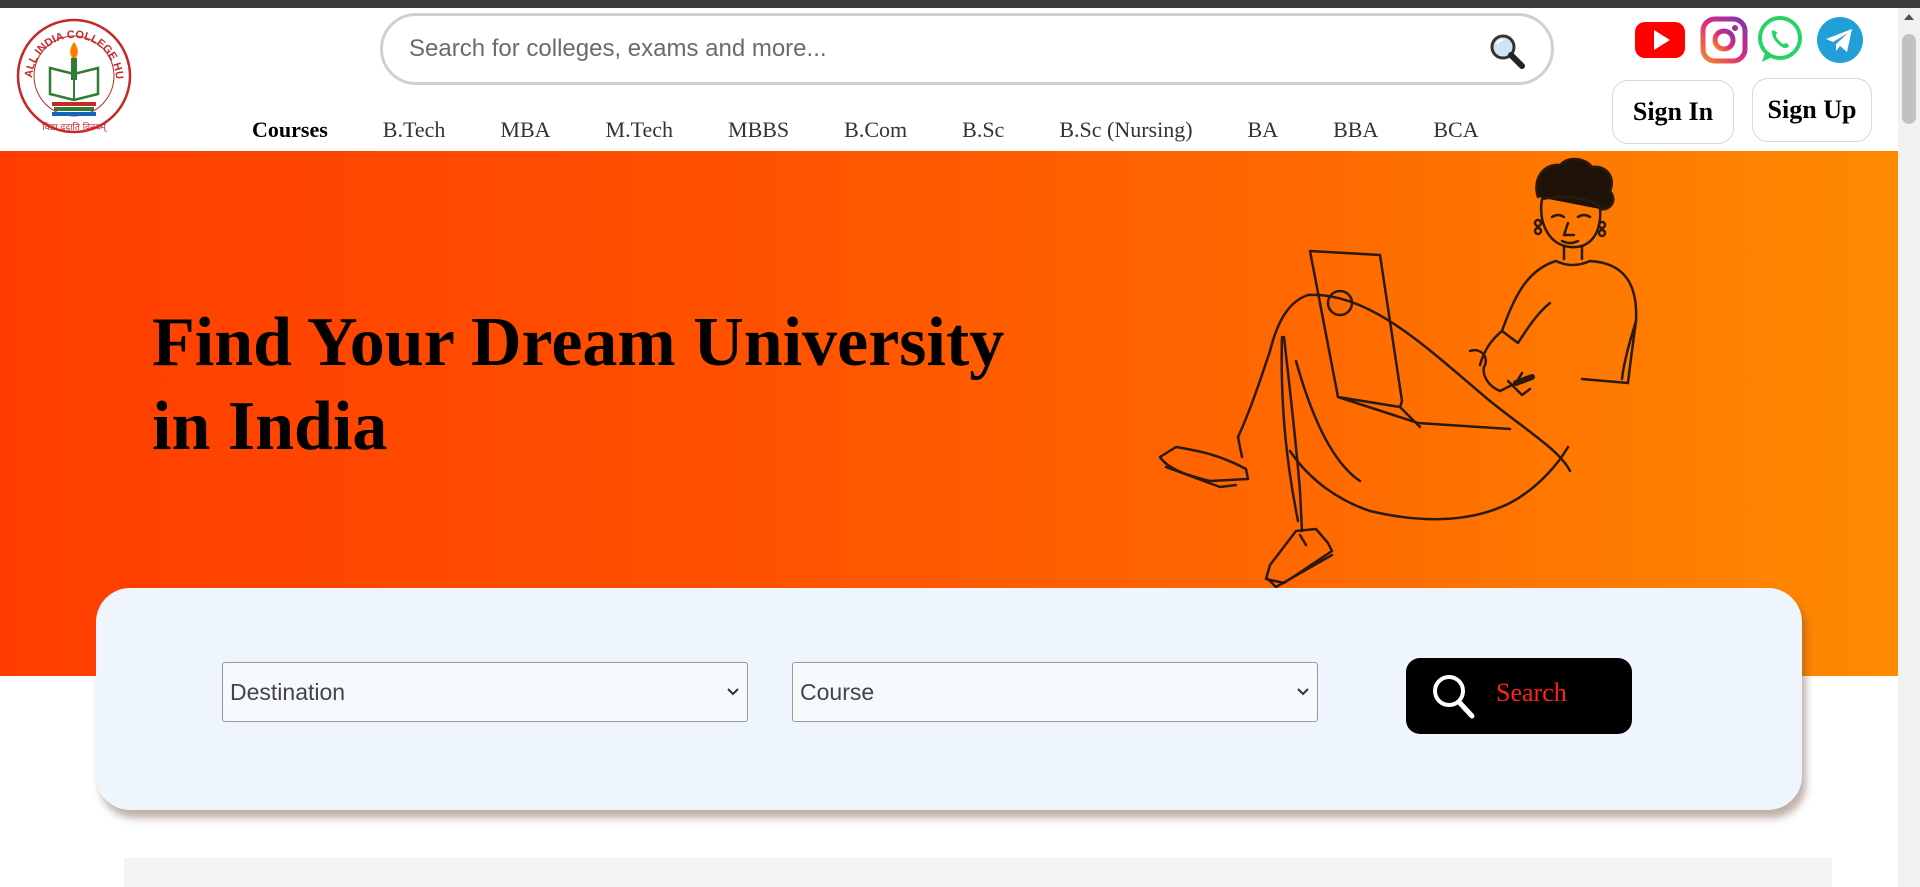 The height and width of the screenshot is (887, 1920). What do you see at coordinates (640, 130) in the screenshot?
I see `nav-item-mtech: M.Tech` at bounding box center [640, 130].